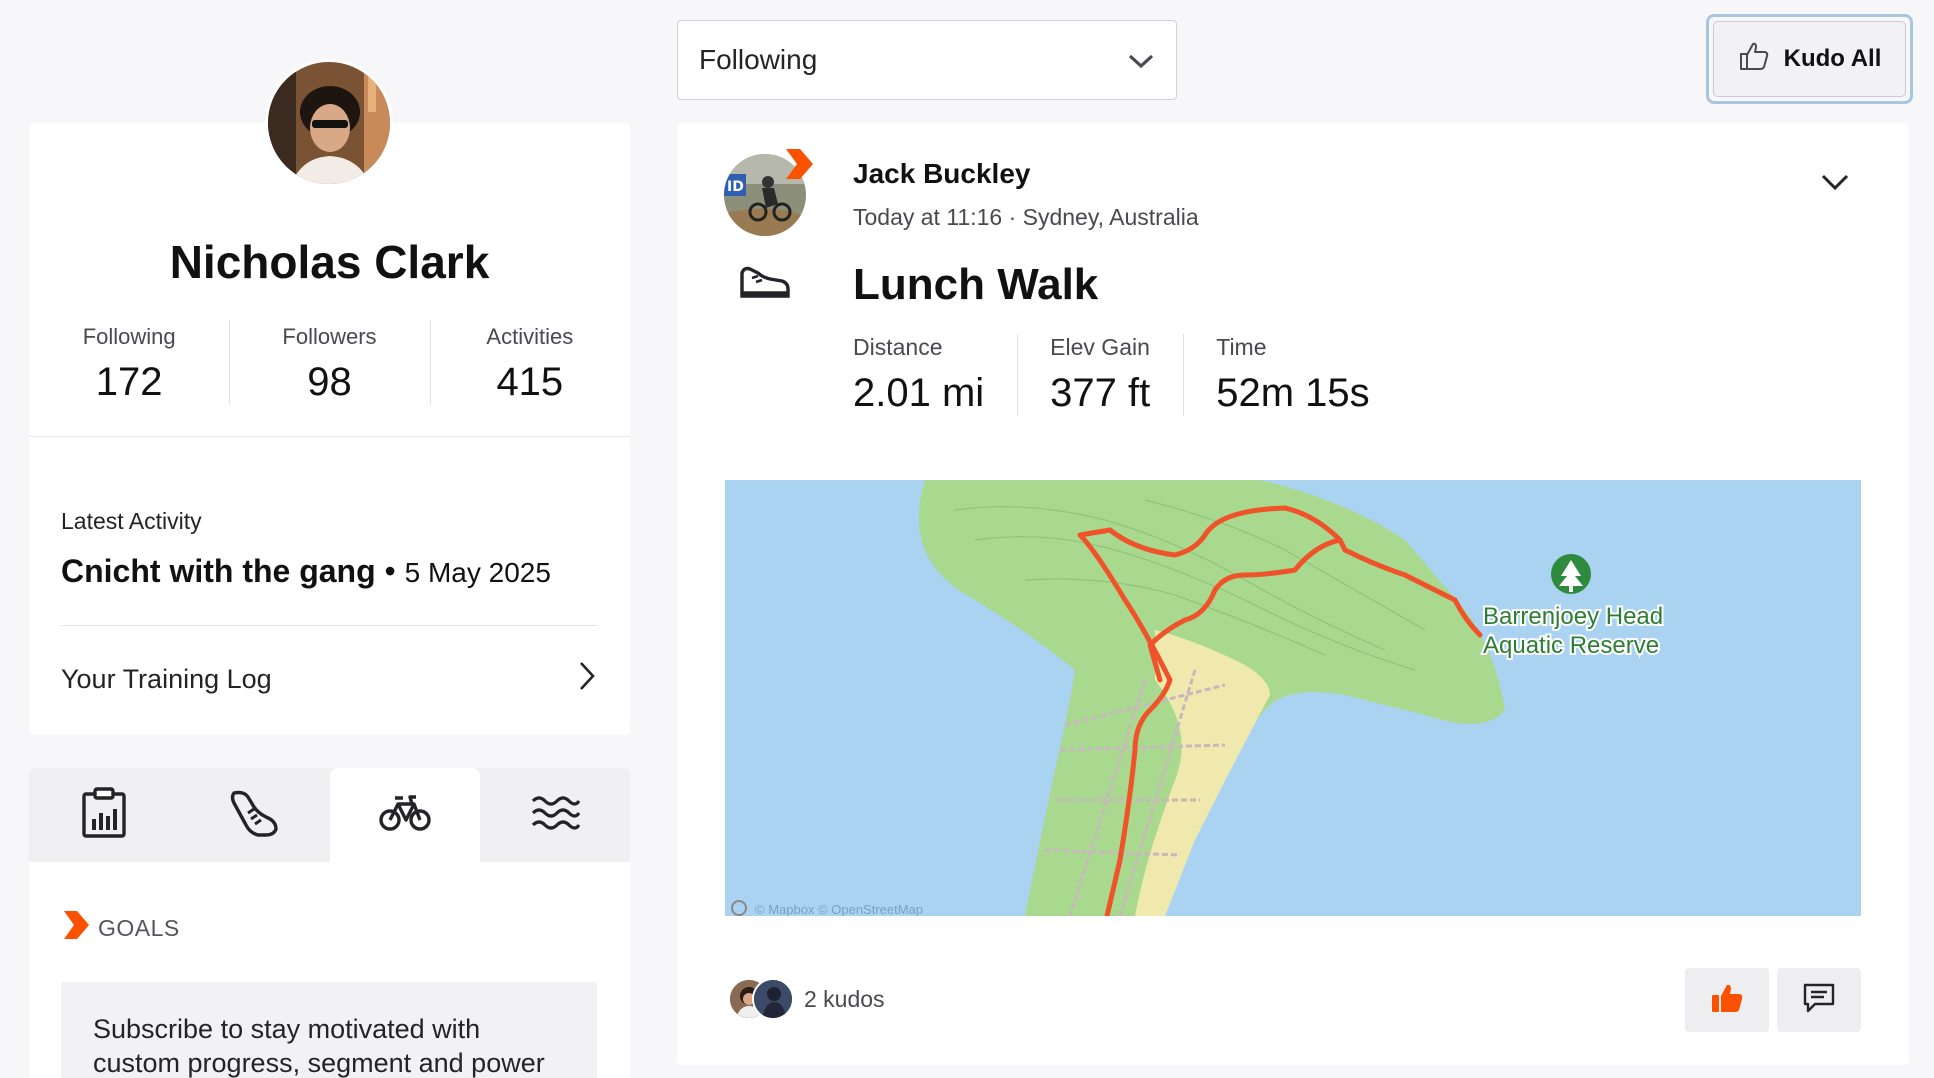 This screenshot has height=1078, width=1934. Describe the element at coordinates (218, 571) in the screenshot. I see `latest-activity-name: Cnicht with the gang` at that location.